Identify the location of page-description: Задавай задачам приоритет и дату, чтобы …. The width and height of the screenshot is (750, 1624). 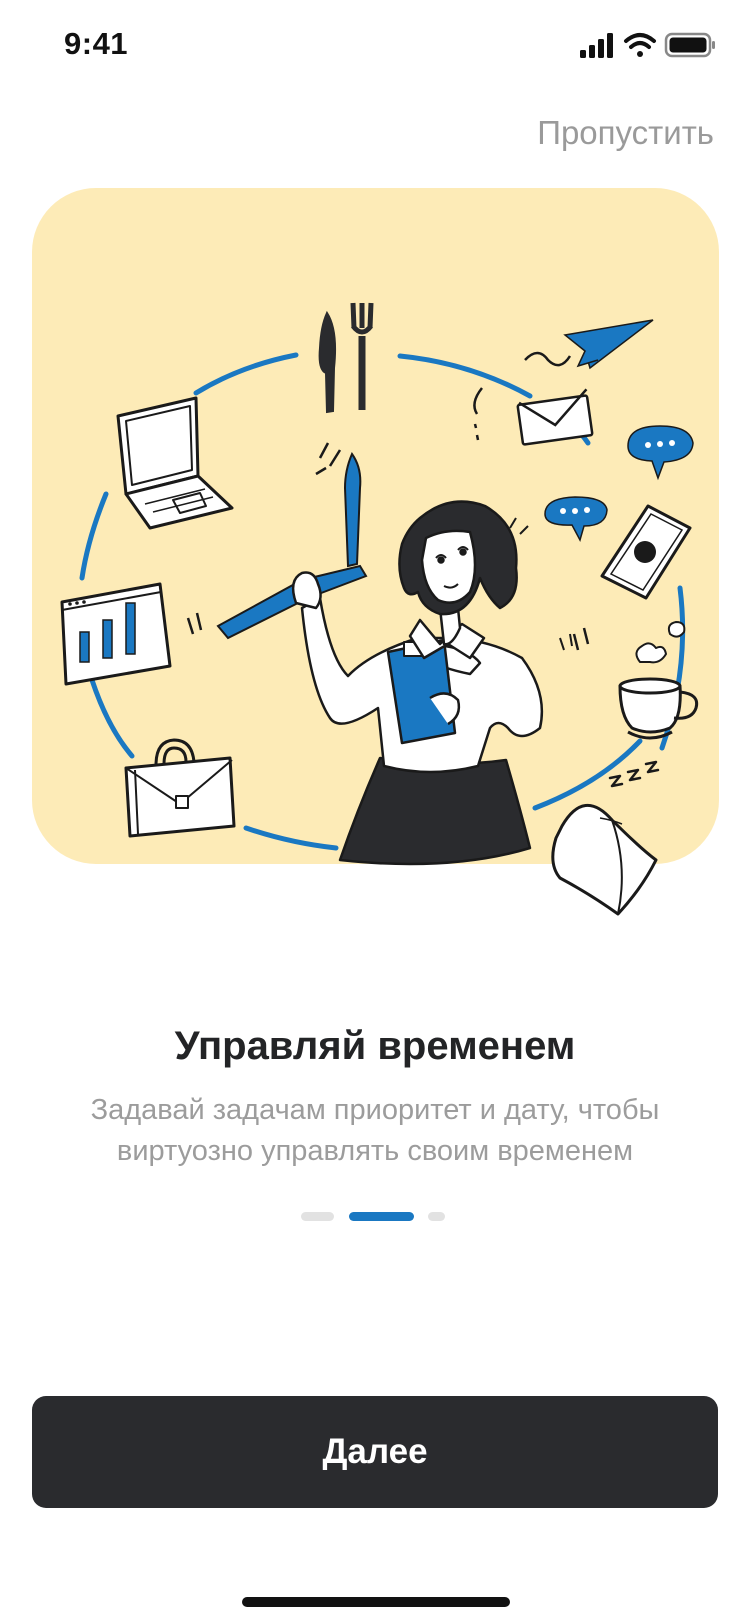
(375, 1130).